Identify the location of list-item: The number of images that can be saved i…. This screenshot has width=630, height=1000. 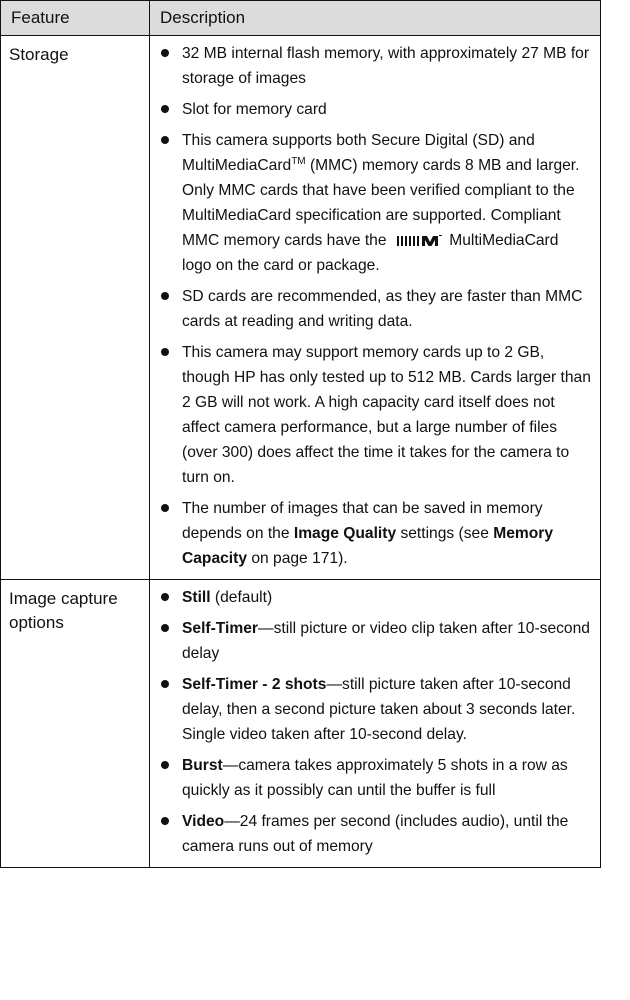
(374, 533).